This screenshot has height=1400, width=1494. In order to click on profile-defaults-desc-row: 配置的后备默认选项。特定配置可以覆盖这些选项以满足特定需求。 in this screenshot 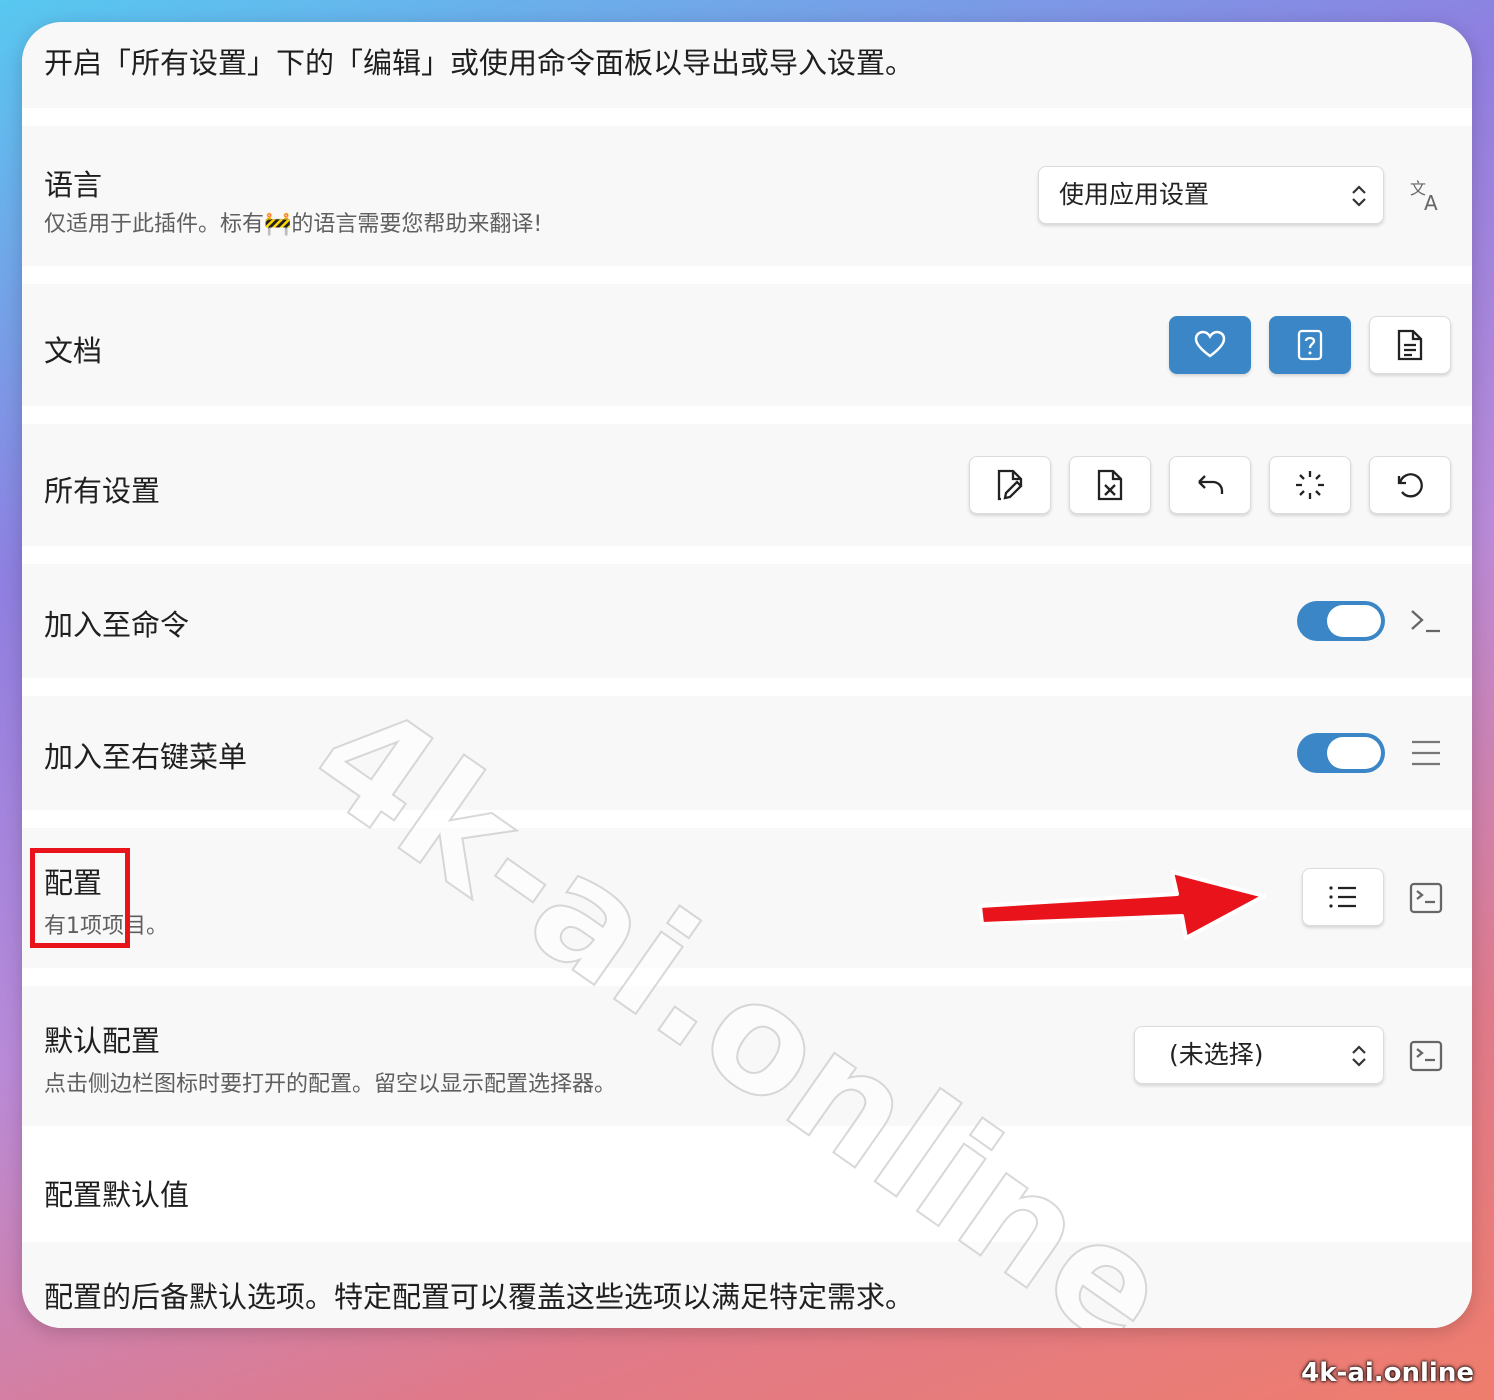, I will do `click(747, 1285)`.